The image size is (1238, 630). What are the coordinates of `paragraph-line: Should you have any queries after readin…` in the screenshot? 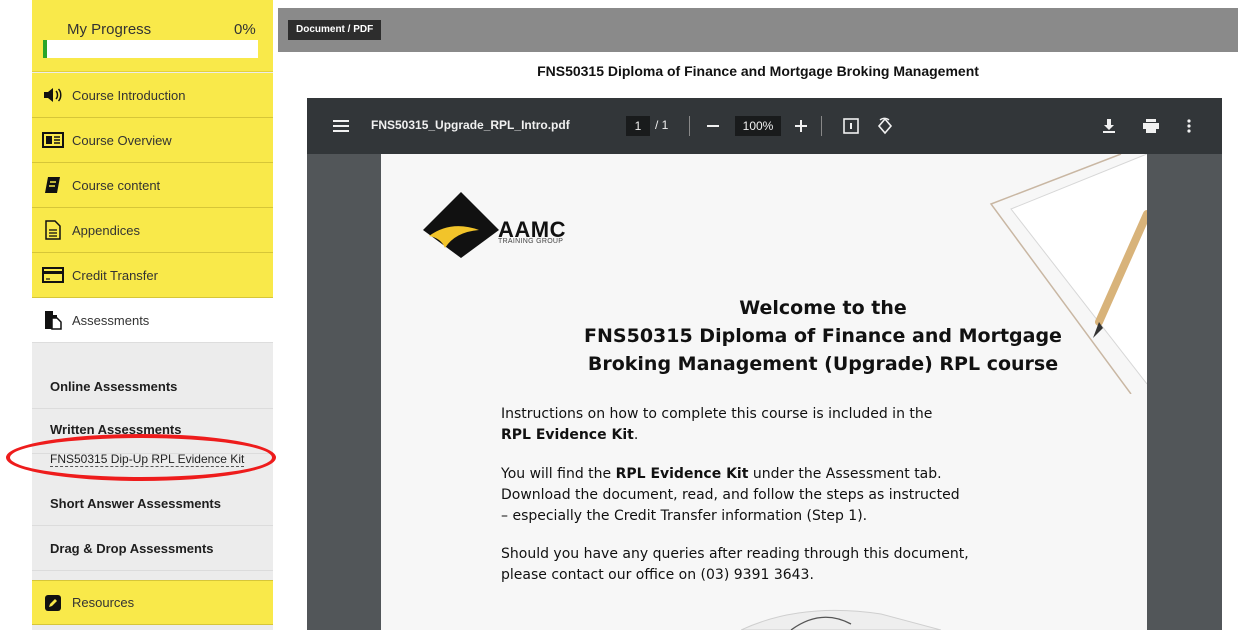 It's located at (735, 554).